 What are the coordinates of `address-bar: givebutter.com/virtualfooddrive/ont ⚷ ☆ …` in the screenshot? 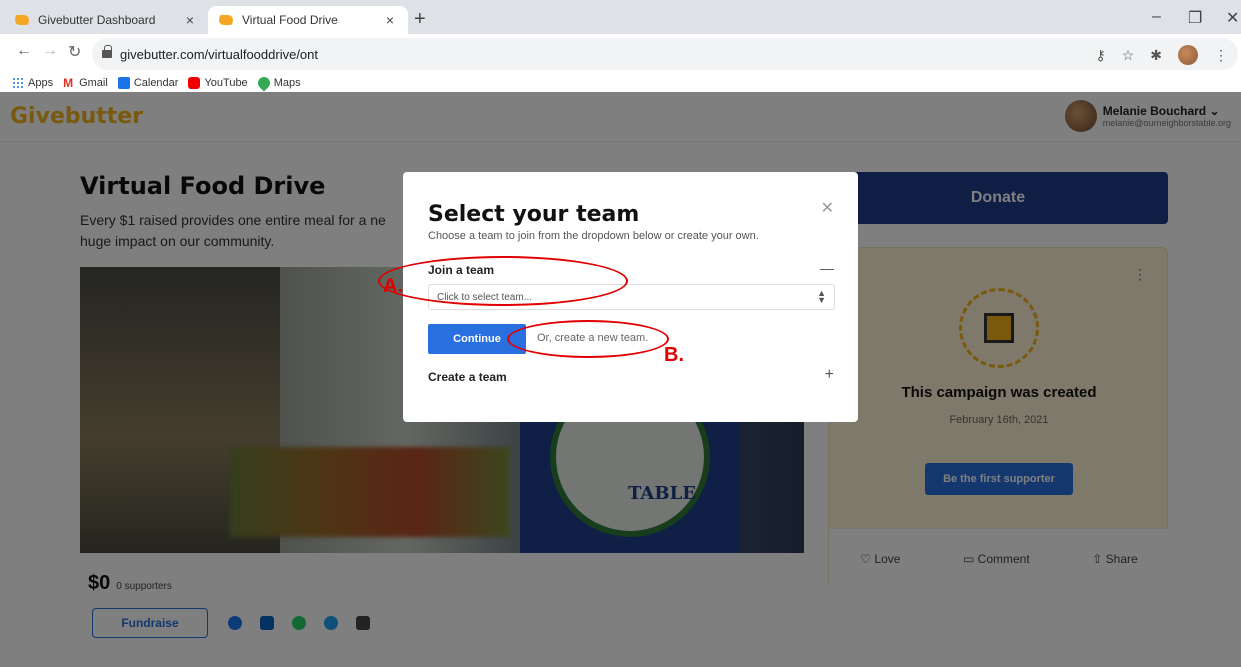 It's located at (665, 54).